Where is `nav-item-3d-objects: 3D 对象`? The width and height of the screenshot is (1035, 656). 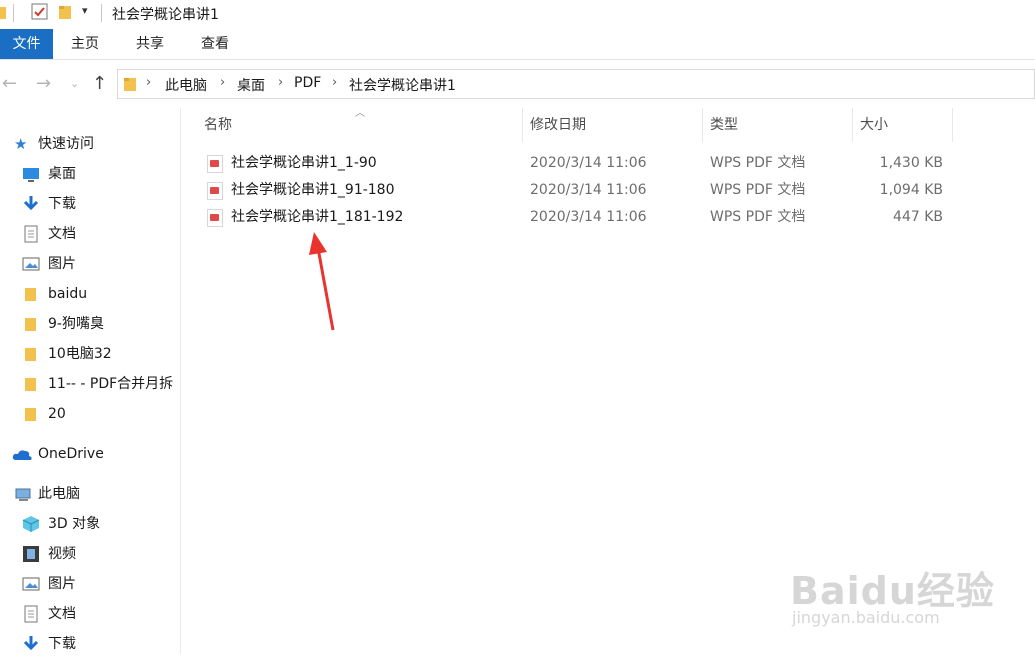 nav-item-3d-objects: 3D 对象 is located at coordinates (101, 524).